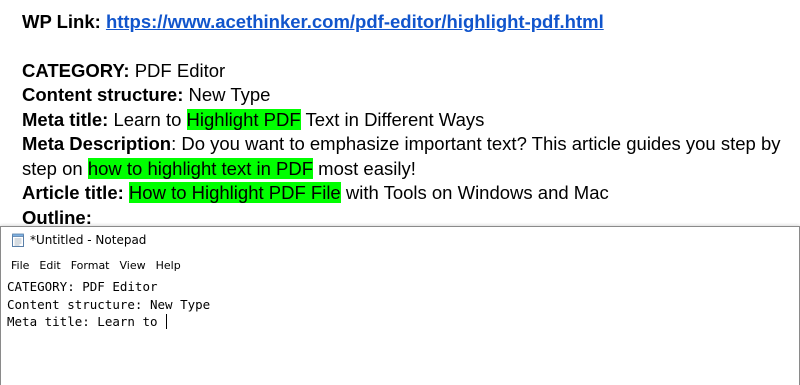 The width and height of the screenshot is (800, 385). Describe the element at coordinates (367, 168) in the screenshot. I see `meta-description-after: most easily!` at that location.